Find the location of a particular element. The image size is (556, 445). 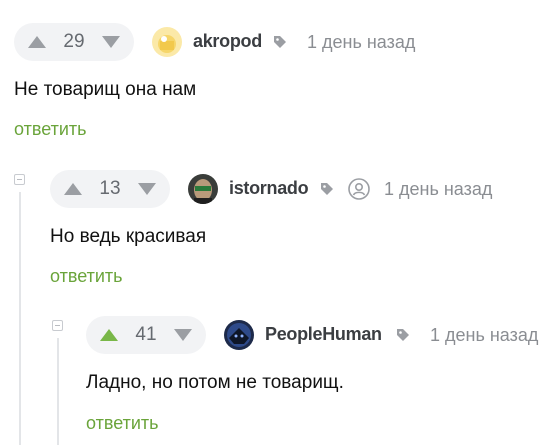

username: PeopleHuman is located at coordinates (323, 334).